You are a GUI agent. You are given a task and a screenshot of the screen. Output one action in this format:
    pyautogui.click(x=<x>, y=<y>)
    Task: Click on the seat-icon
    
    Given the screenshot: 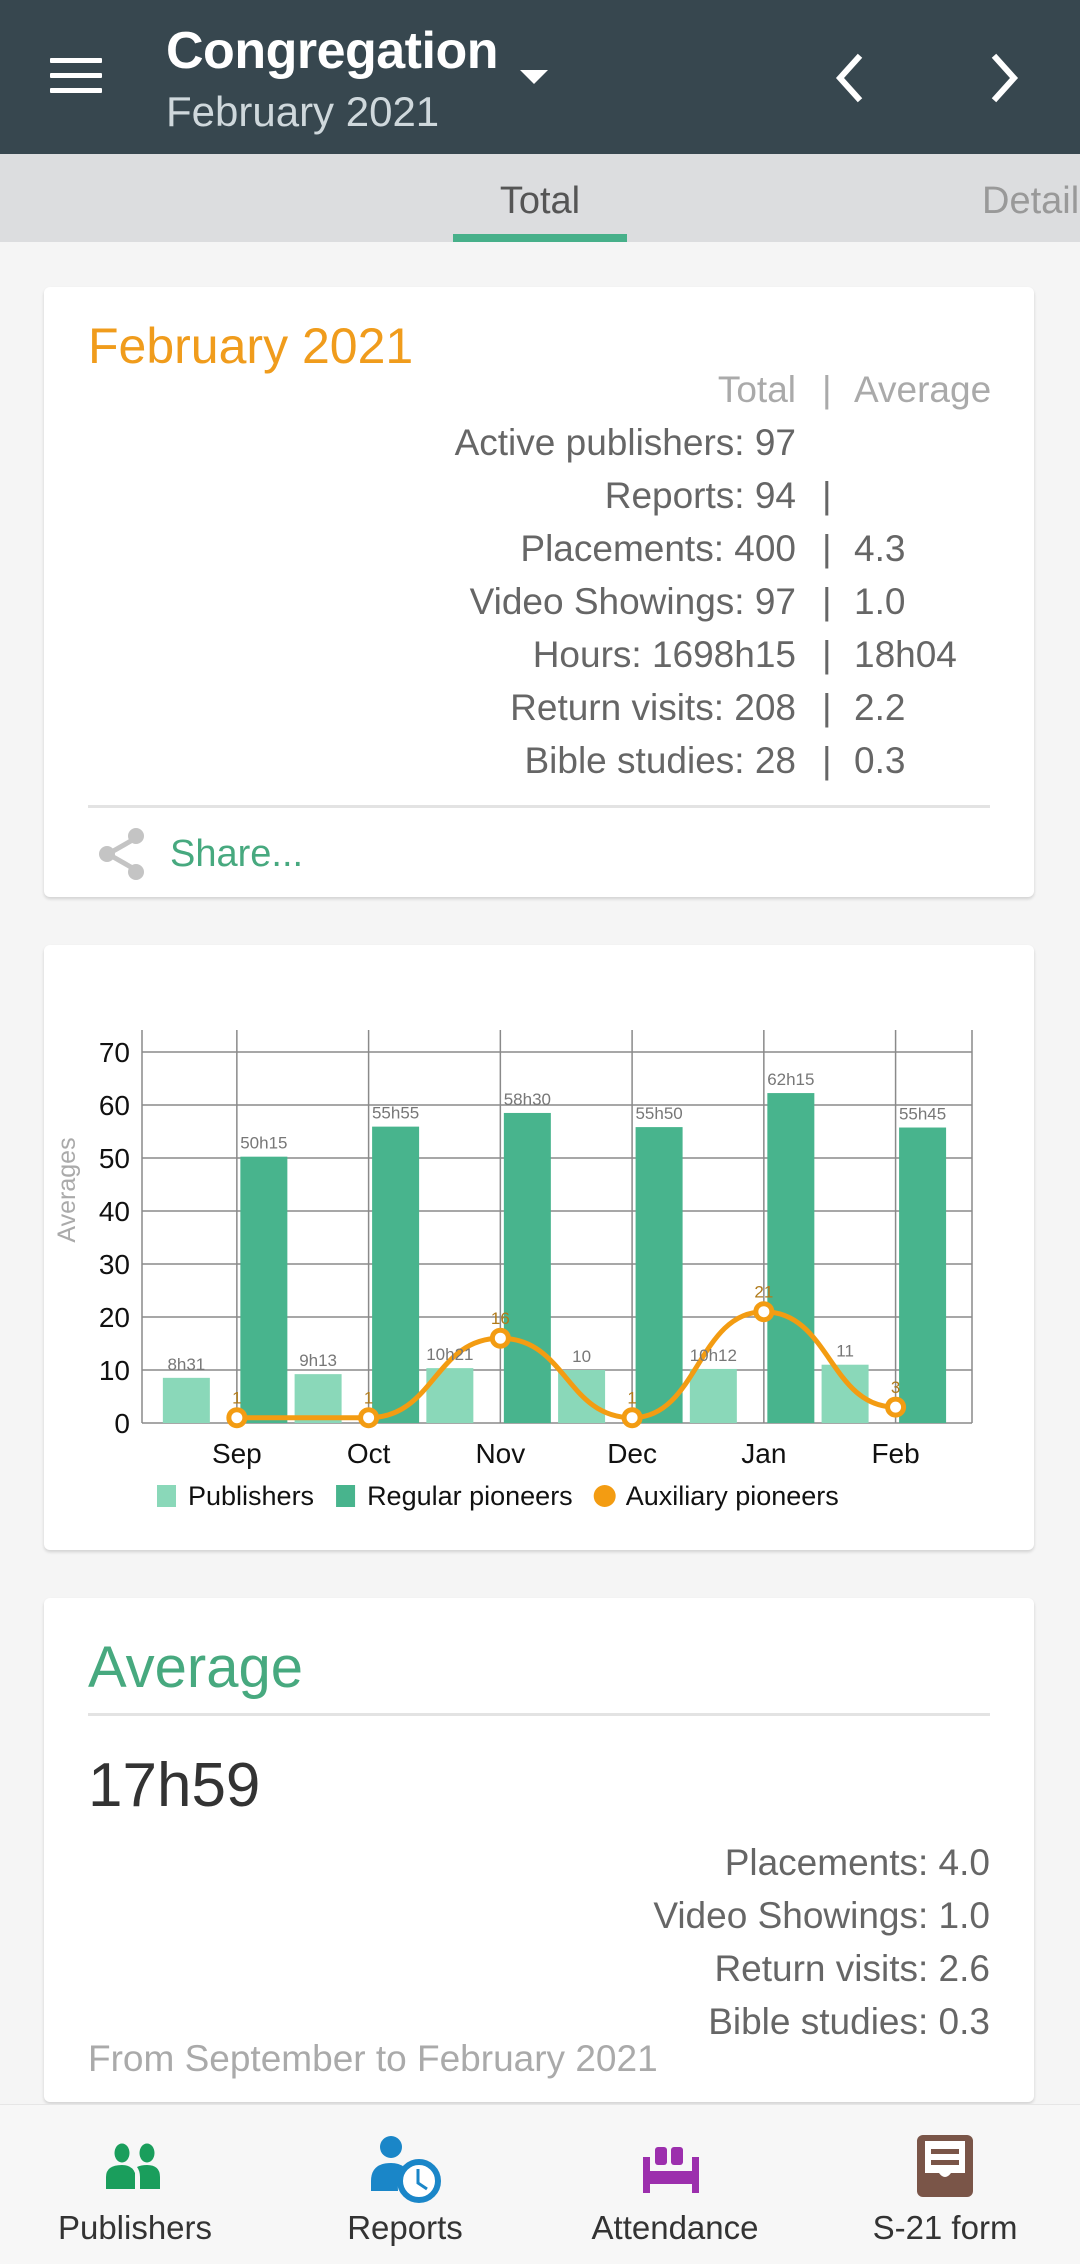 What is the action you would take?
    pyautogui.click(x=675, y=2169)
    